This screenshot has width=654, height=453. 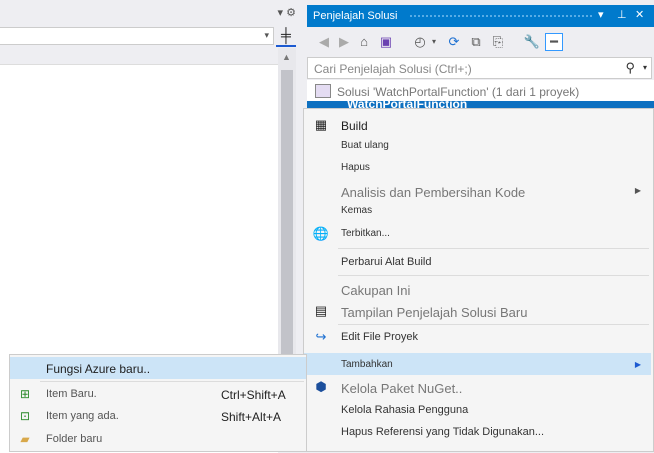 I want to click on menu-item-label: Fungsi Azure baru.., so click(x=98, y=369).